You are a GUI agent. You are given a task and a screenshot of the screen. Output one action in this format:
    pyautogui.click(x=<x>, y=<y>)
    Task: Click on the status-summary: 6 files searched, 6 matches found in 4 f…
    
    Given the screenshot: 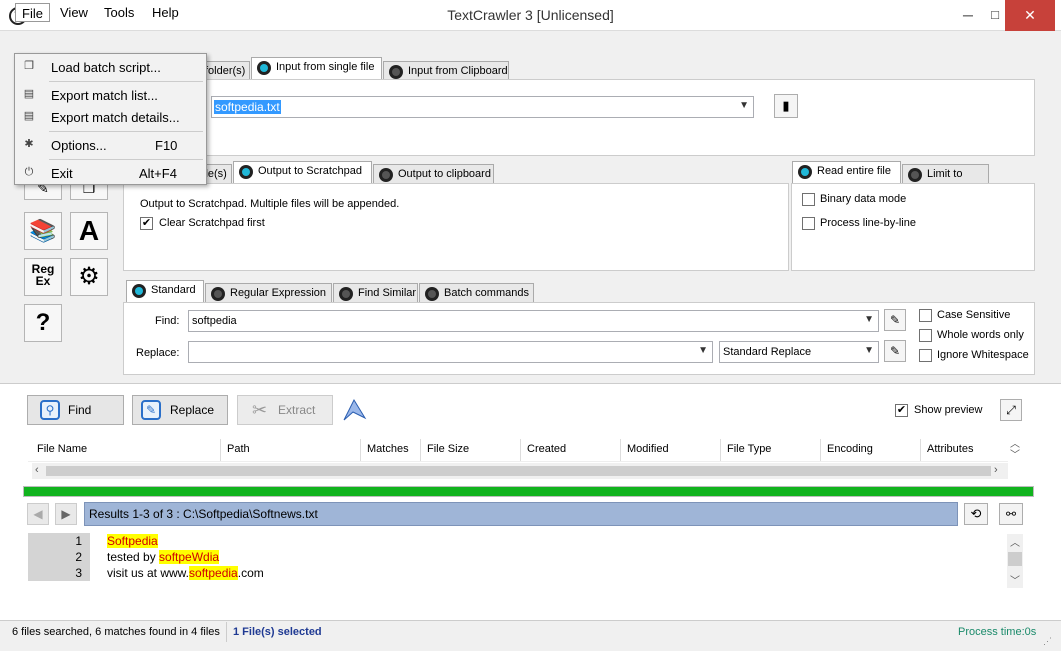 What is the action you would take?
    pyautogui.click(x=116, y=632)
    